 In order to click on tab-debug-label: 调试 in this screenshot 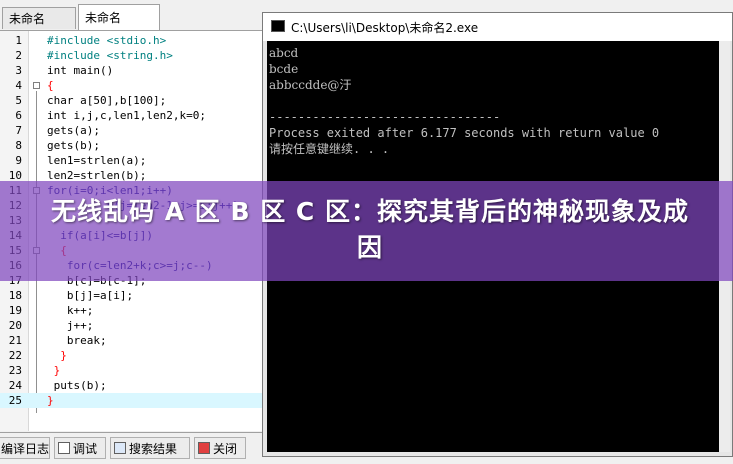, I will do `click(85, 449)`.